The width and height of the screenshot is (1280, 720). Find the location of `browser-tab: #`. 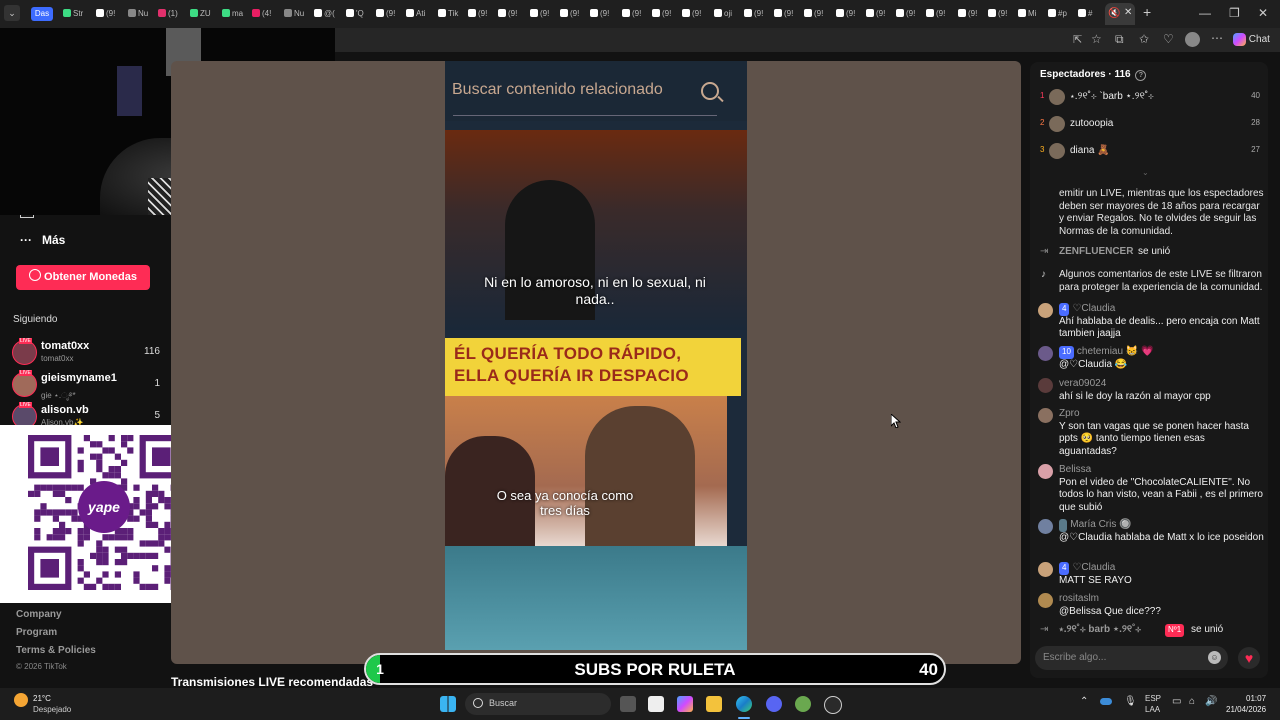

browser-tab: # is located at coordinates (1085, 14).